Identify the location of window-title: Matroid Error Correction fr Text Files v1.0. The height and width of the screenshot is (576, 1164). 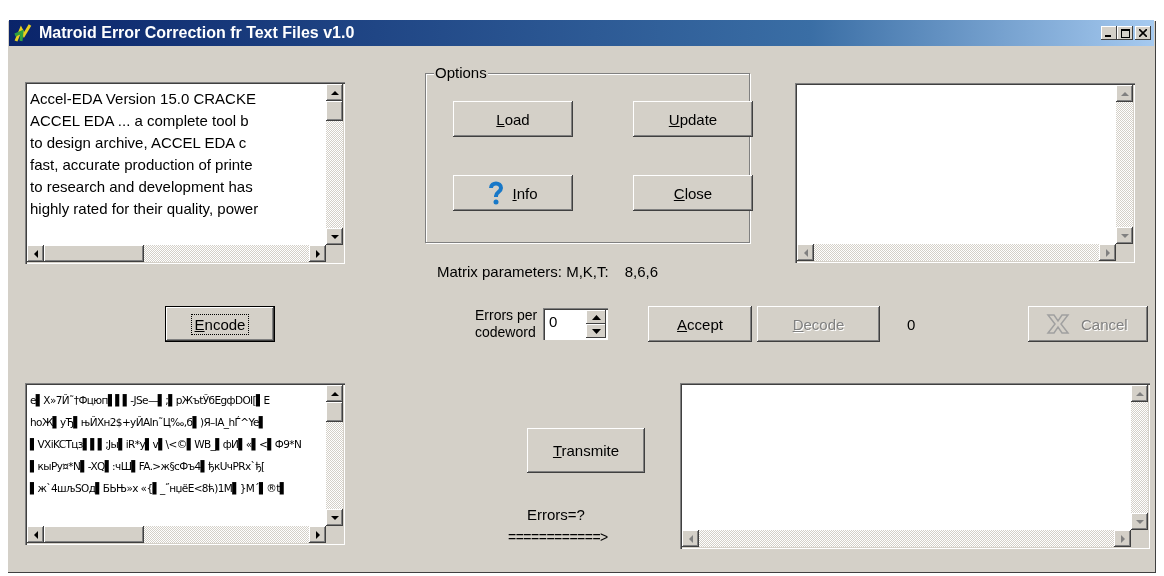
(197, 33).